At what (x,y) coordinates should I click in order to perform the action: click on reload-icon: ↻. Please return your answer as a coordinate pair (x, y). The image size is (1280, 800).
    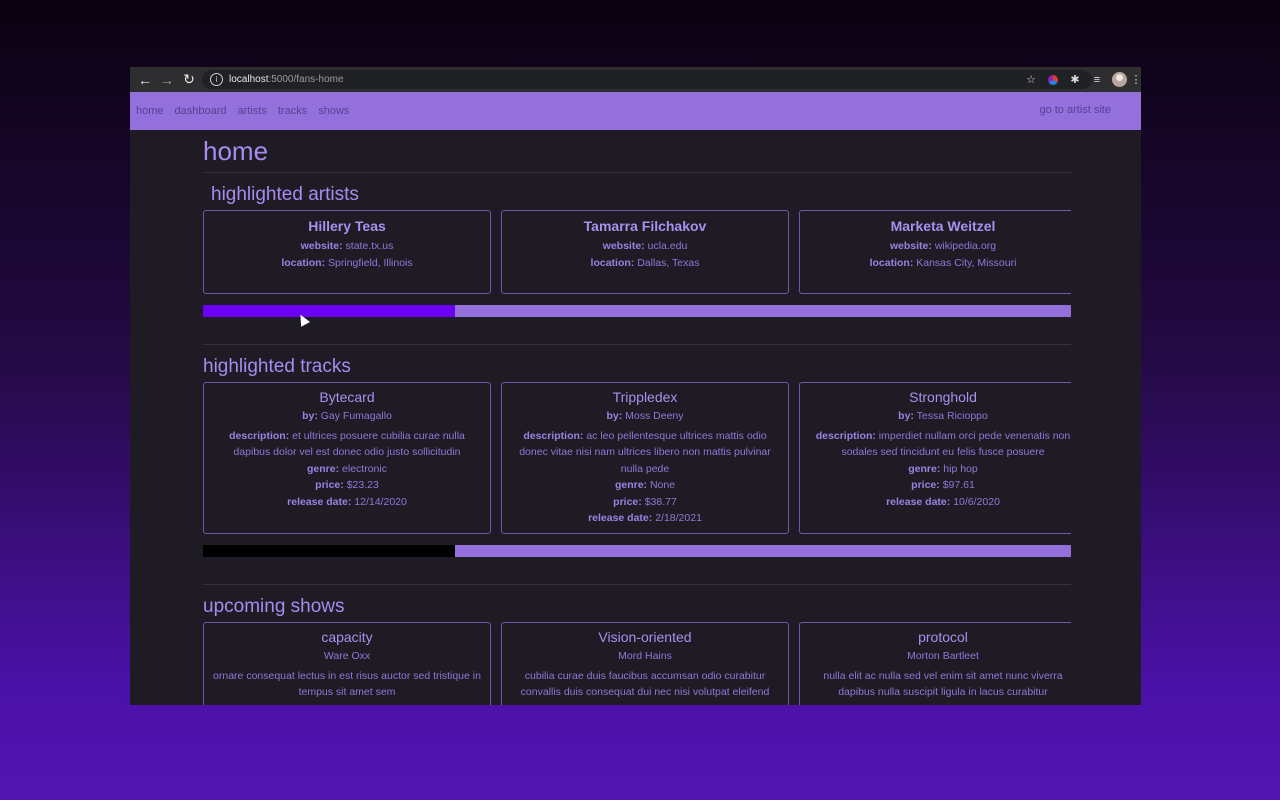
    Looking at the image, I should click on (189, 80).